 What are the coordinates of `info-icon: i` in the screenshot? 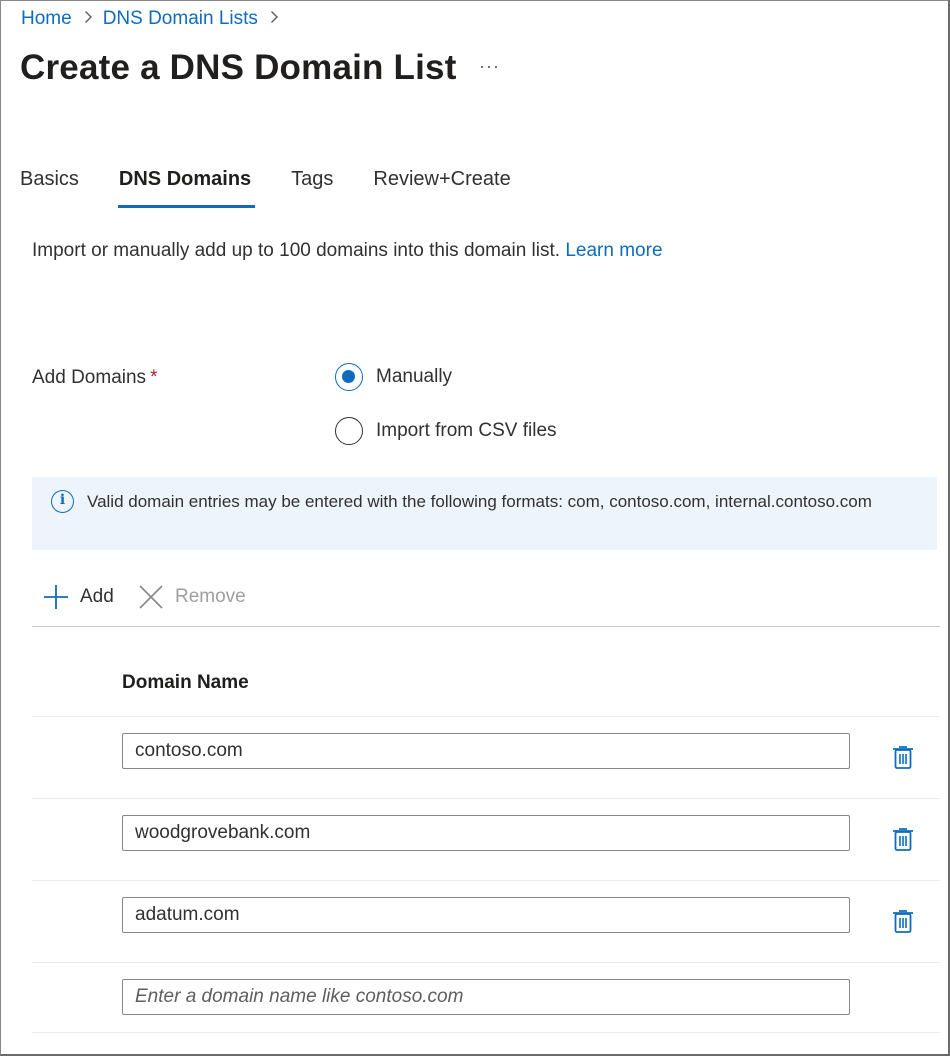 It's located at (62, 501).